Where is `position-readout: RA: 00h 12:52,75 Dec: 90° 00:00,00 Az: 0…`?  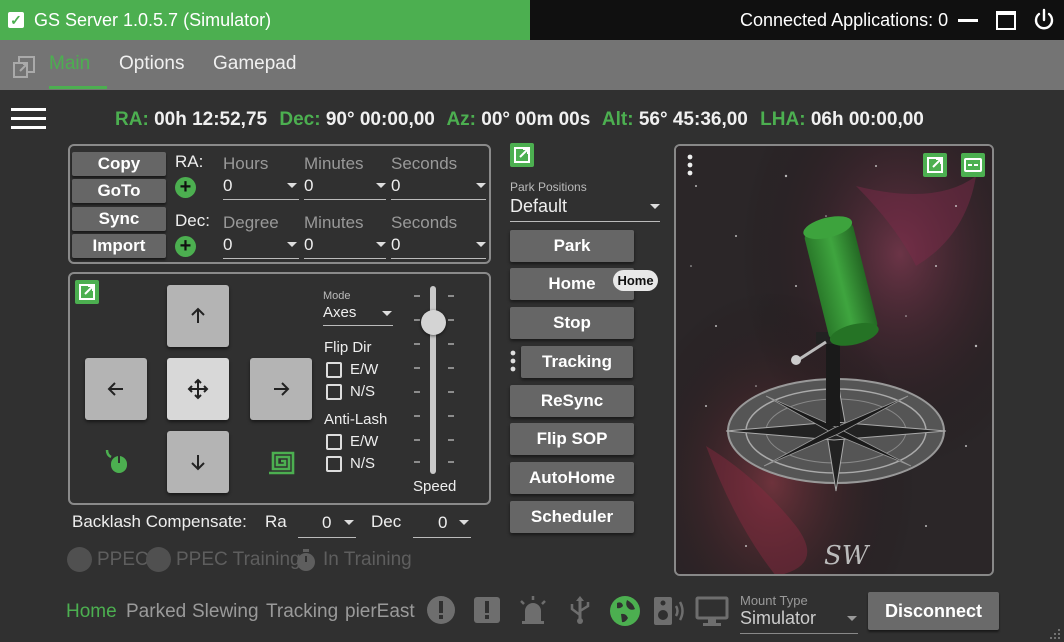 position-readout: RA: 00h 12:52,75 Dec: 90° 00:00,00 Az: 0… is located at coordinates (523, 120).